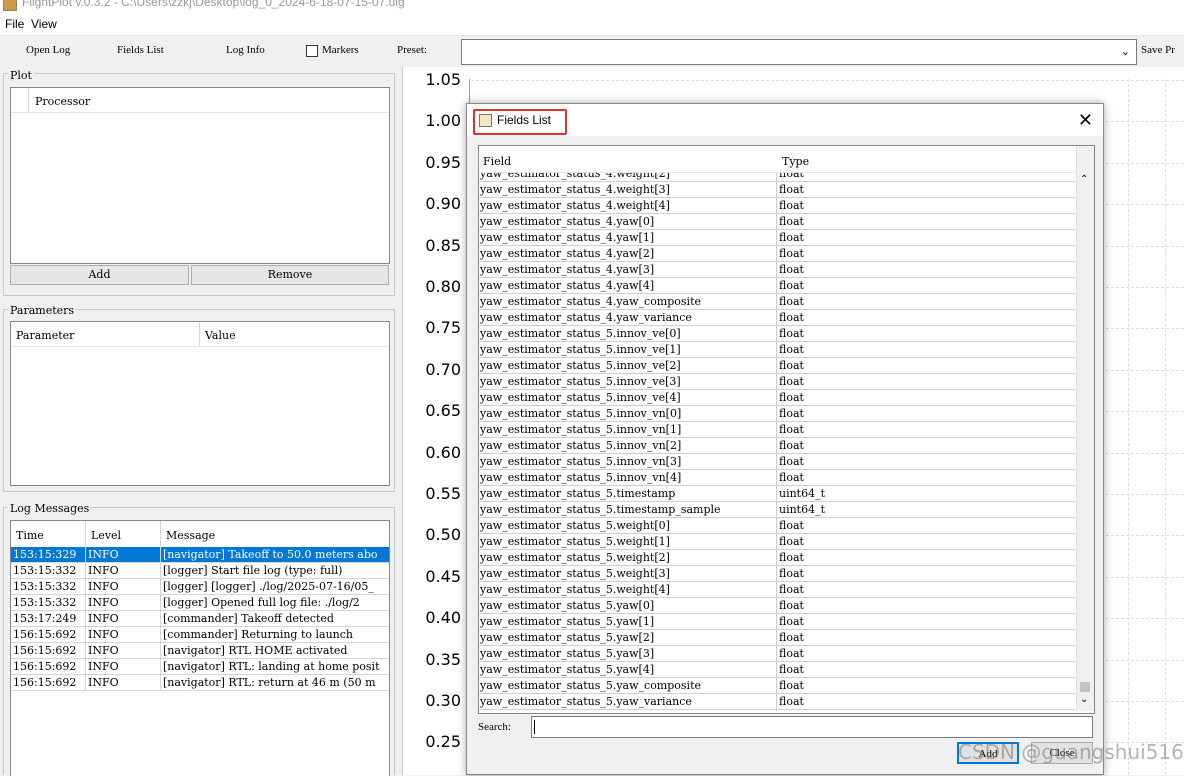 The width and height of the screenshot is (1184, 776). Describe the element at coordinates (255, 650) in the screenshot. I see `log-message: [navigator] RTL HOME activated` at that location.